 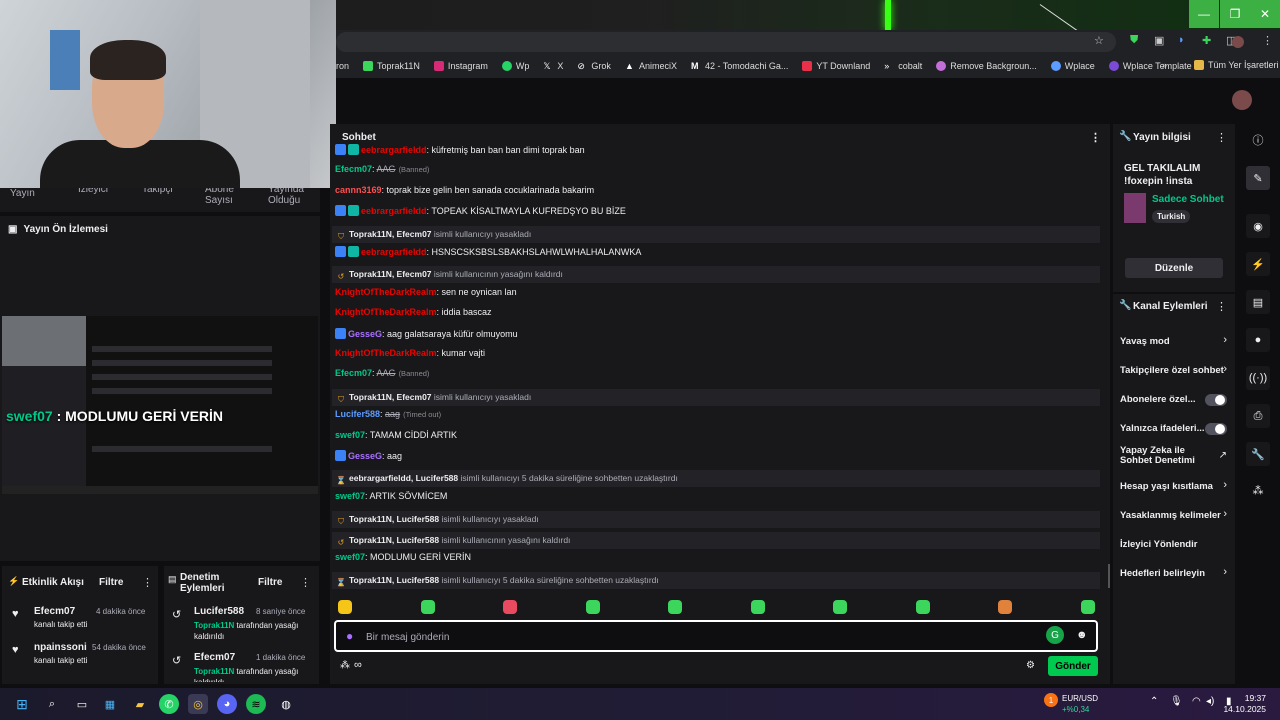 I want to click on edit-stream-button: Düzenle, so click(x=1174, y=268).